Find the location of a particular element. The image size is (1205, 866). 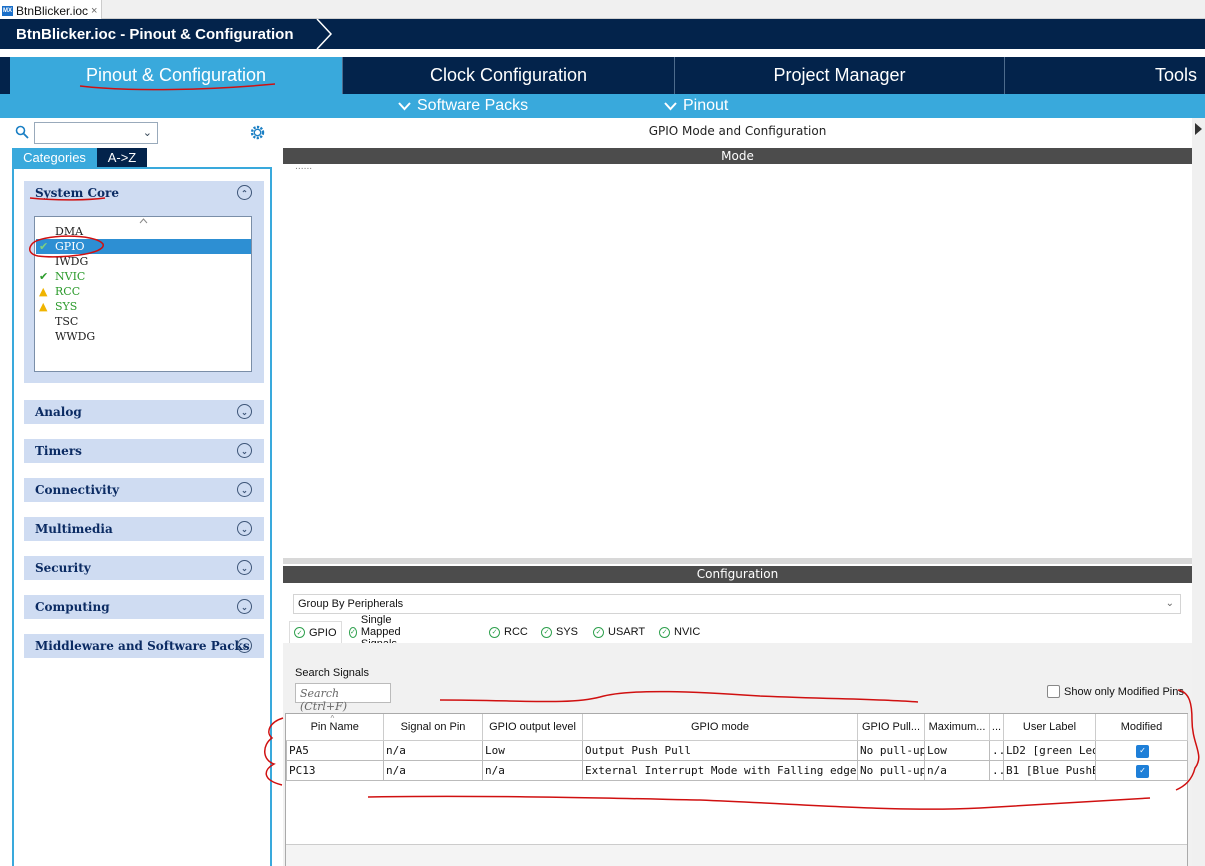

cell-signal: n/a is located at coordinates (433, 770).